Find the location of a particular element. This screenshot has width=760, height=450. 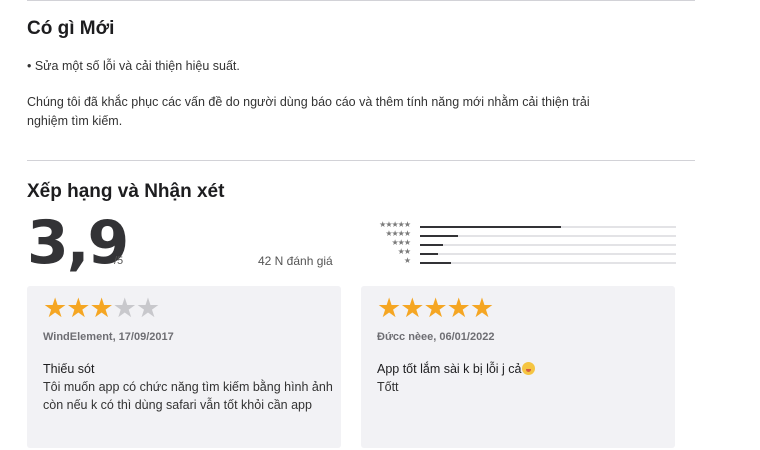

review-author-date: Đứcc nèee, 06/01/2022 is located at coordinates (436, 337).